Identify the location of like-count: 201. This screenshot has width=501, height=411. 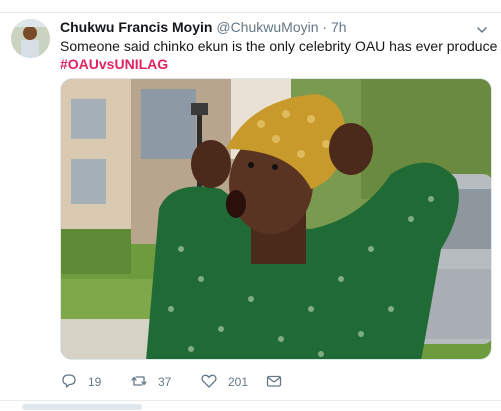
(238, 382).